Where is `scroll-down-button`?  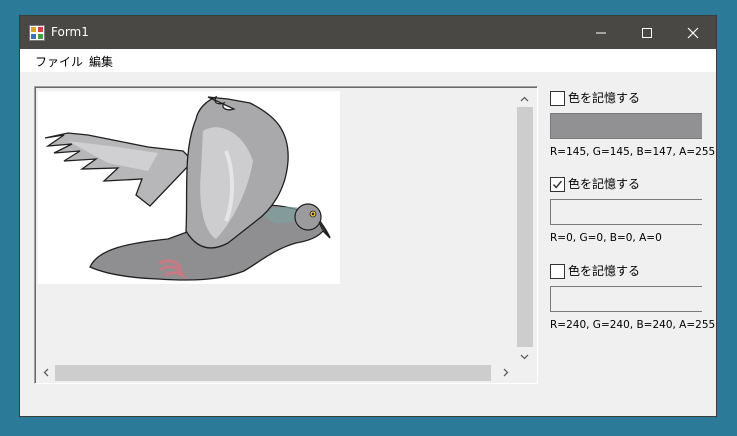 scroll-down-button is located at coordinates (524, 356).